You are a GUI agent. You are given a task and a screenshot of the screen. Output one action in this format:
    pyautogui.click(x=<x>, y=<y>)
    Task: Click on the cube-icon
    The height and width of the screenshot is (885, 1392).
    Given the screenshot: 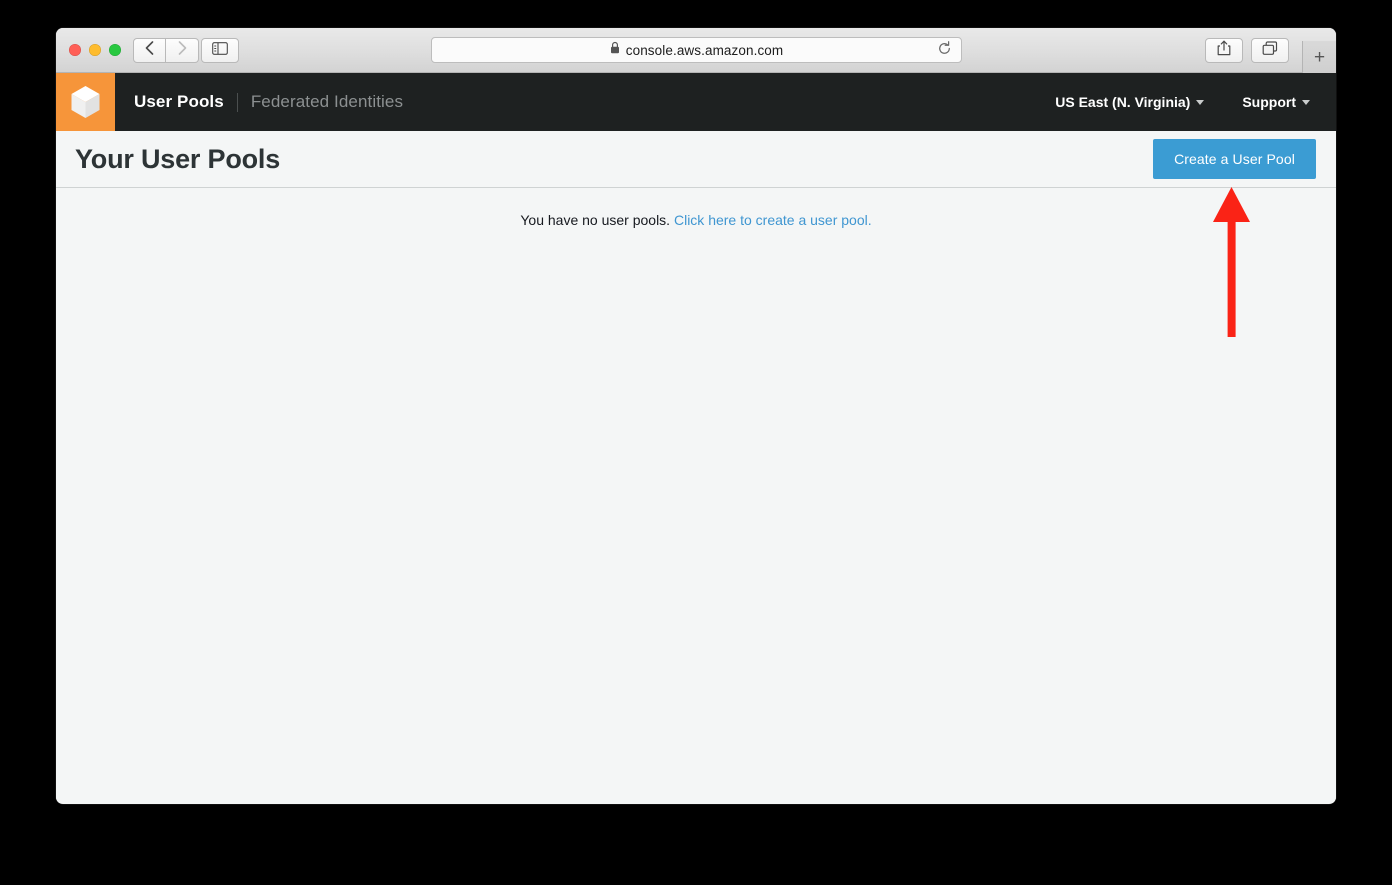 What is the action you would take?
    pyautogui.click(x=85, y=102)
    